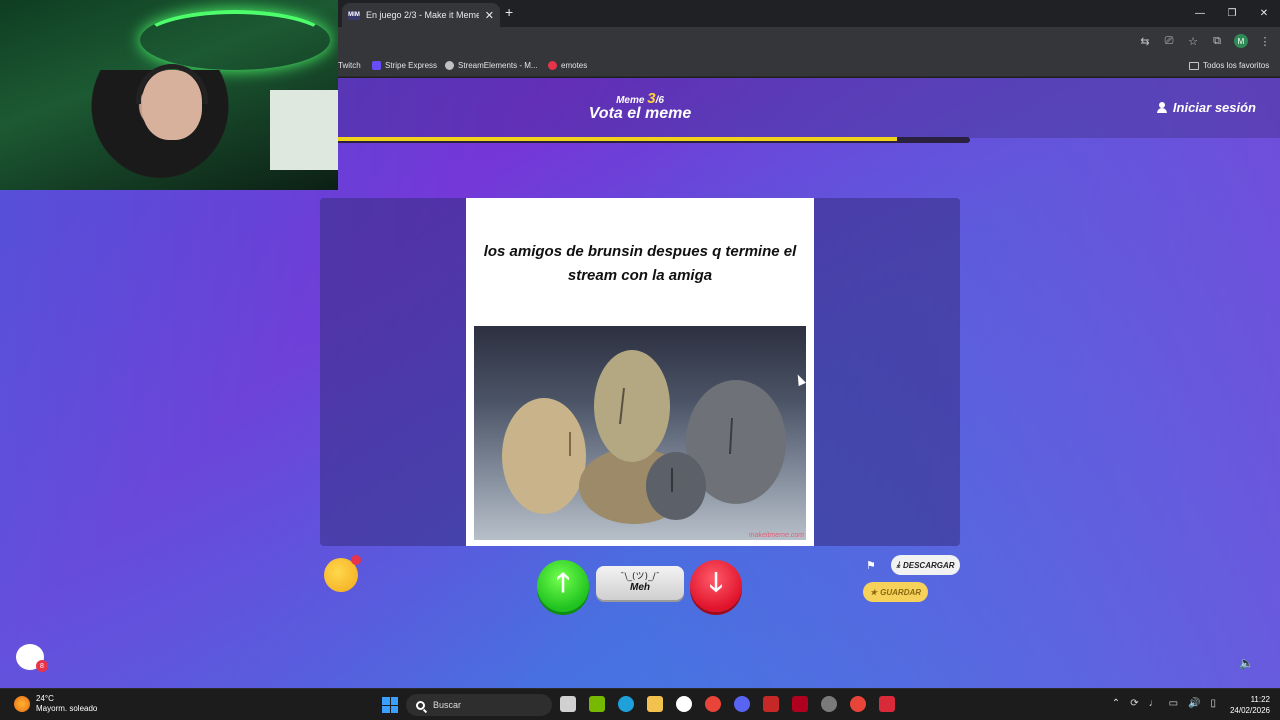 The height and width of the screenshot is (720, 1280). Describe the element at coordinates (1134, 703) in the screenshot. I see `sync-icon: ⟳` at that location.